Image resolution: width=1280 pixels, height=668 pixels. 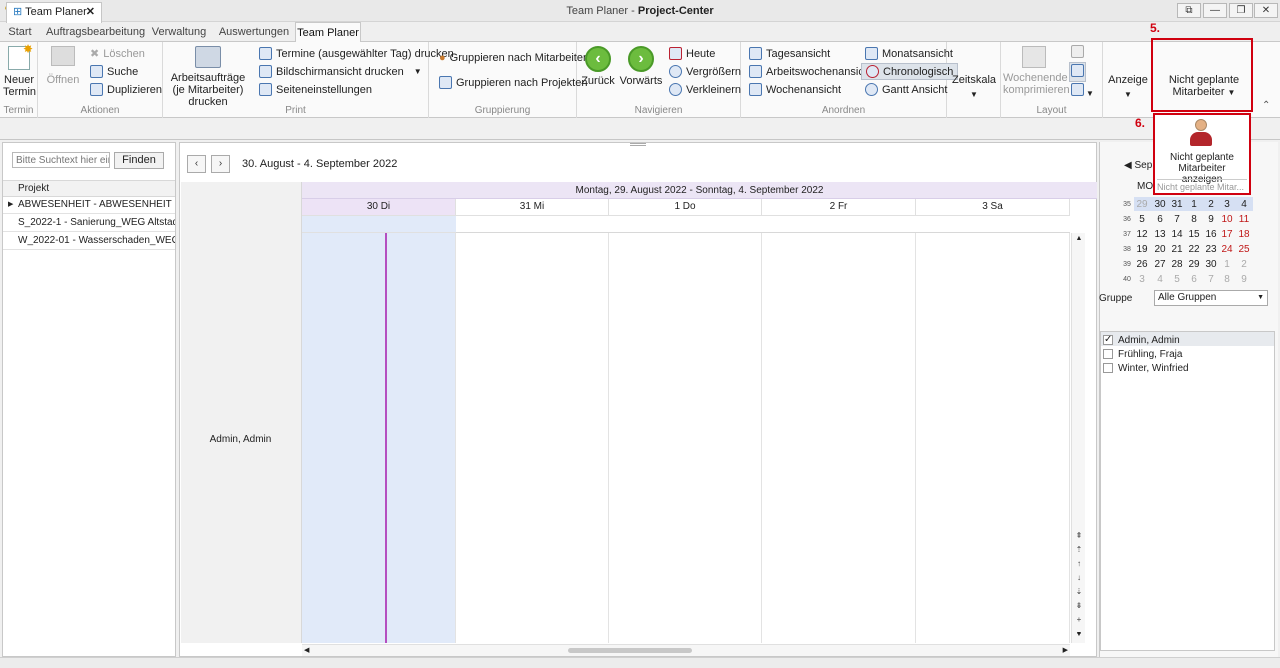 What do you see at coordinates (306, 650) in the screenshot?
I see `scroll-left-icon: ◀` at bounding box center [306, 650].